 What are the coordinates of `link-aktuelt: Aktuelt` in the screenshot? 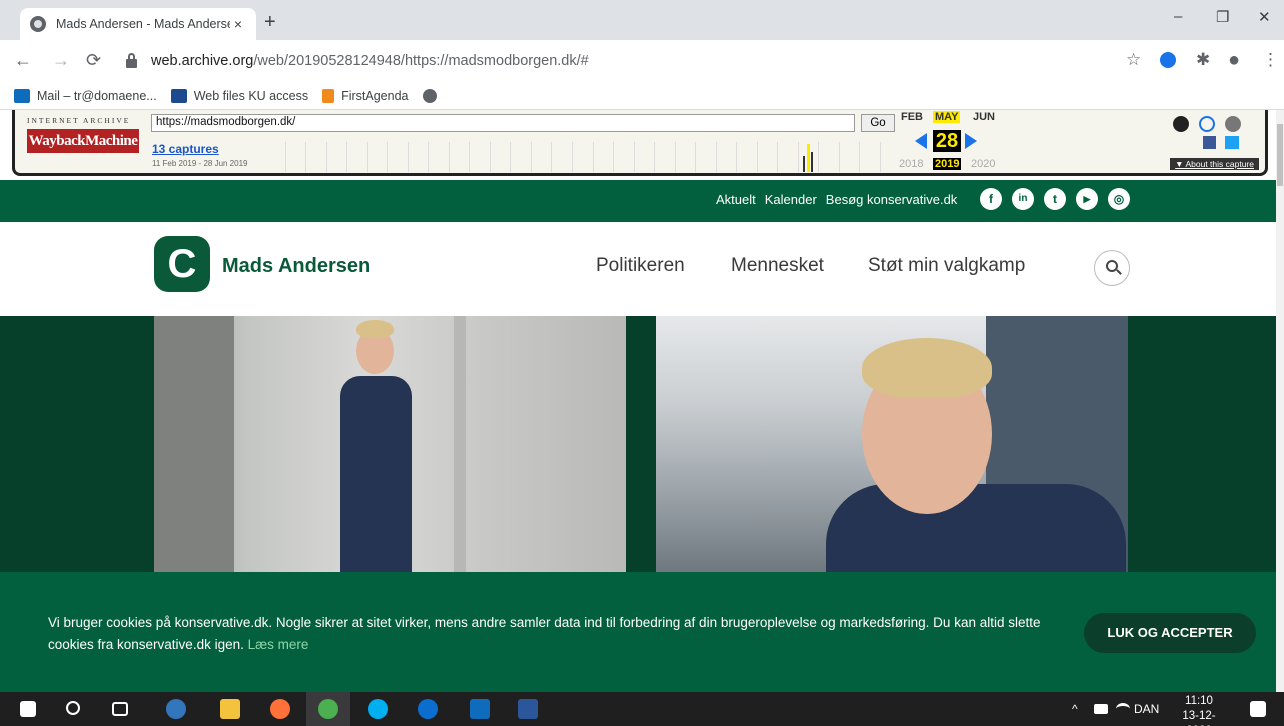 It's located at (736, 199).